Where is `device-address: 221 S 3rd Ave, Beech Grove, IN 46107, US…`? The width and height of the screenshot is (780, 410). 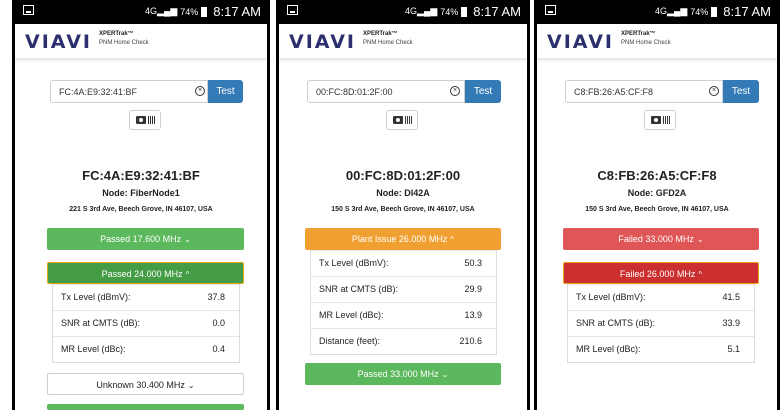 device-address: 221 S 3rd Ave, Beech Grove, IN 46107, US… is located at coordinates (141, 209).